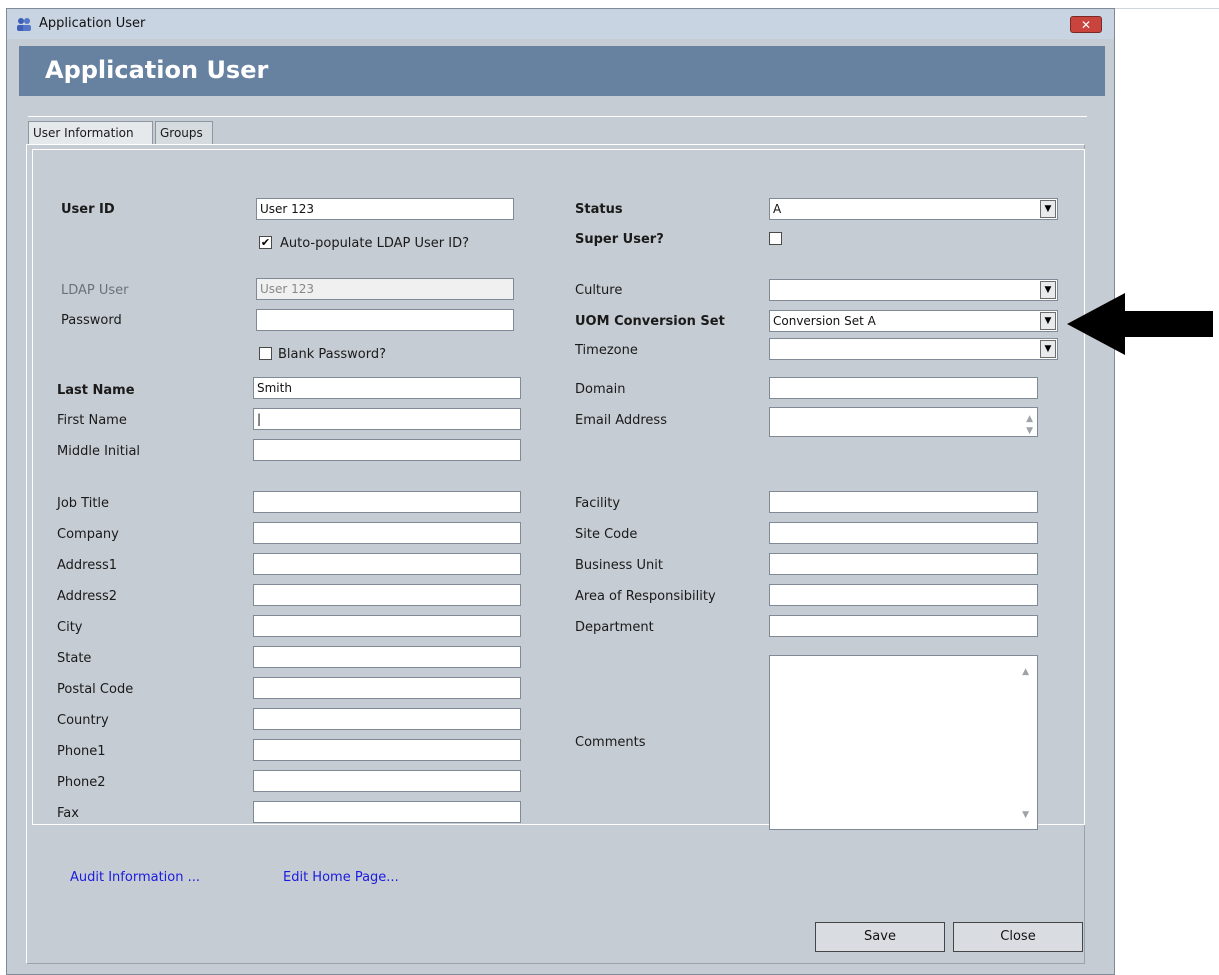 The width and height of the screenshot is (1219, 975). Describe the element at coordinates (265, 353) in the screenshot. I see `blank-password-checkbox` at that location.